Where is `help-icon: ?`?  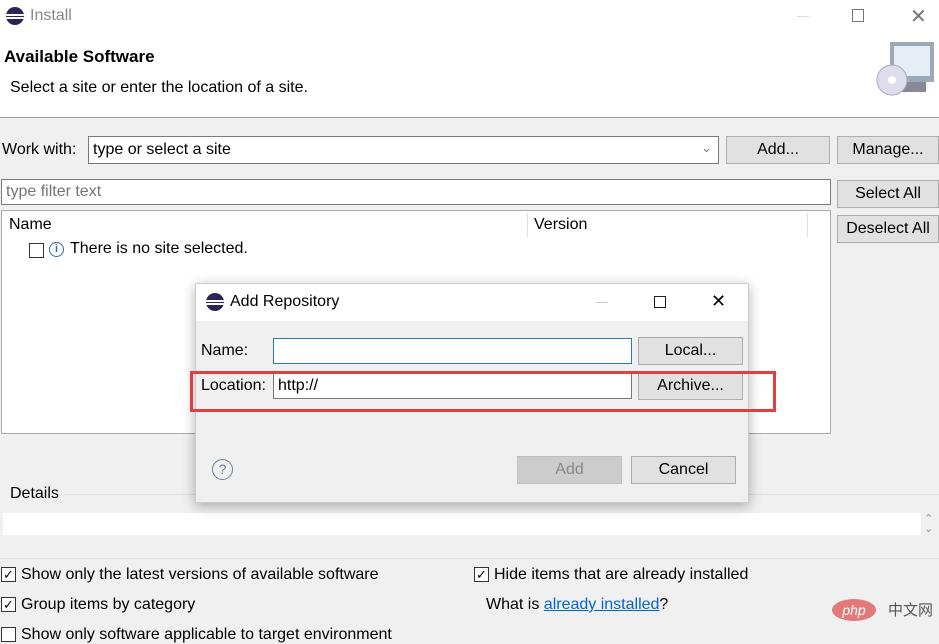
help-icon: ? is located at coordinates (222, 469).